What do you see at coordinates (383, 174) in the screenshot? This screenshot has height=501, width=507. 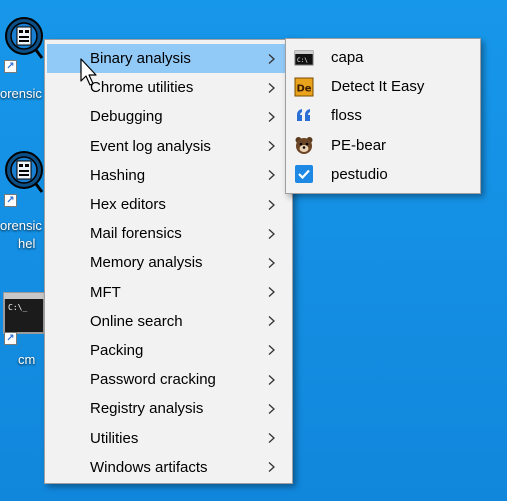 I see `submenu-item-pestudio: pestudio` at bounding box center [383, 174].